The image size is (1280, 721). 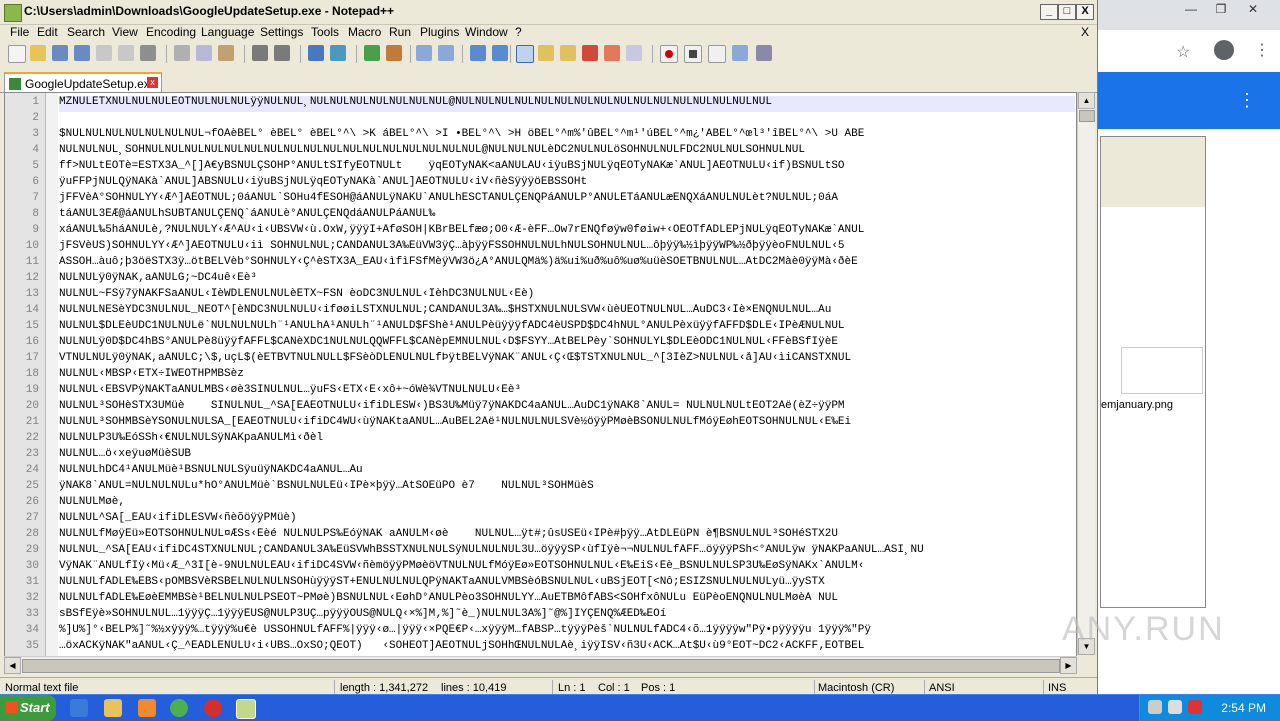 What do you see at coordinates (1085, 32) in the screenshot?
I see `document-close-button: X` at bounding box center [1085, 32].